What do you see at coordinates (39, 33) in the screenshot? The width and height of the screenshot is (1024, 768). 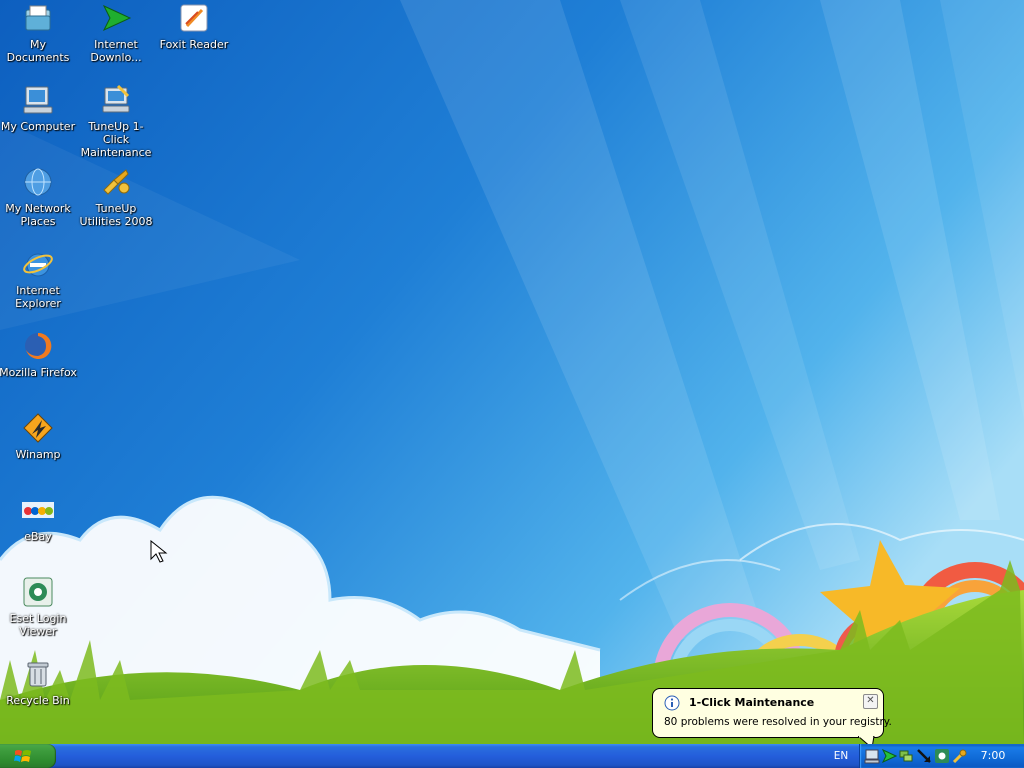 I see `desktop-icon-my-documents: My Documents` at bounding box center [39, 33].